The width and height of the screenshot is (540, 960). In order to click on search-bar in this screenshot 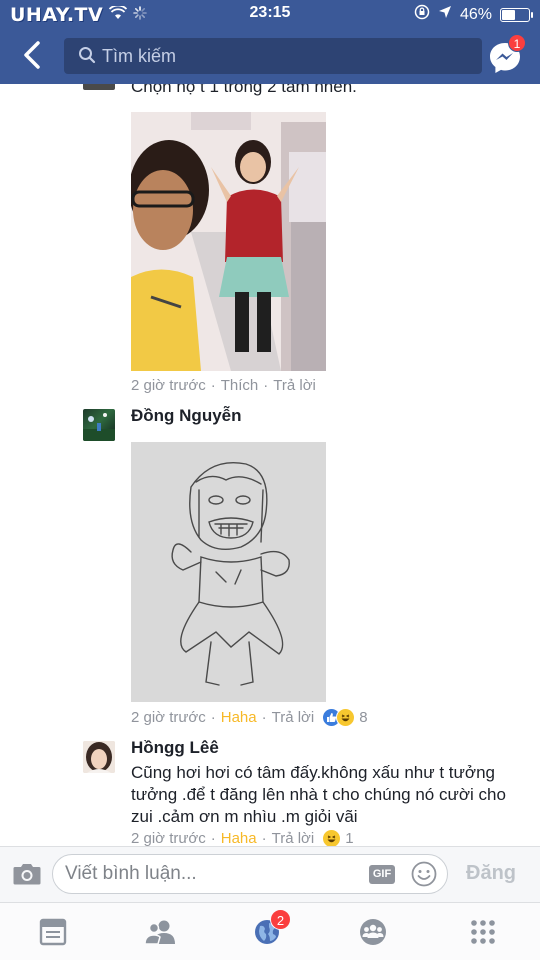, I will do `click(273, 56)`.